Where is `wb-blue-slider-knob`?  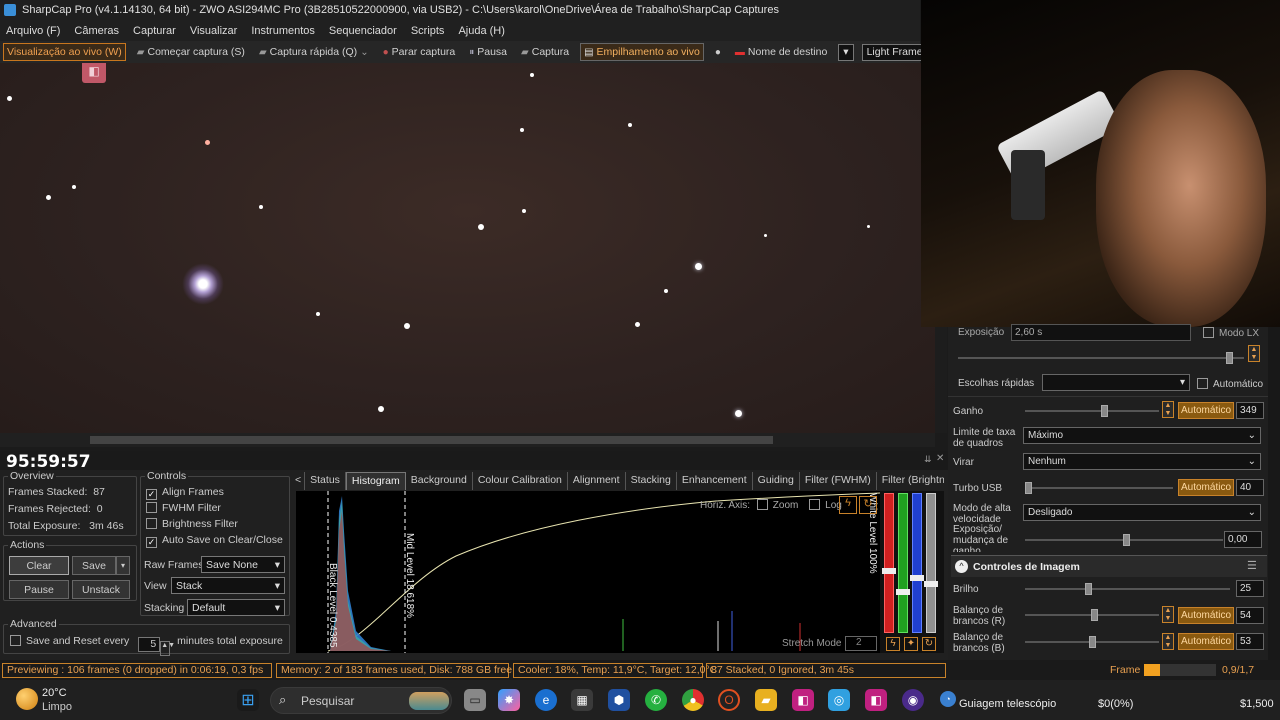 wb-blue-slider-knob is located at coordinates (1092, 642).